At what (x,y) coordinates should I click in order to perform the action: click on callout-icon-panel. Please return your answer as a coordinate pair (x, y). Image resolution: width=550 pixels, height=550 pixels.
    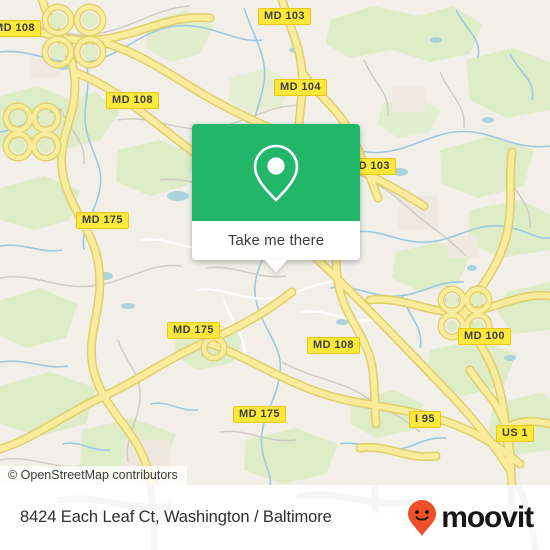
    Looking at the image, I should click on (276, 172).